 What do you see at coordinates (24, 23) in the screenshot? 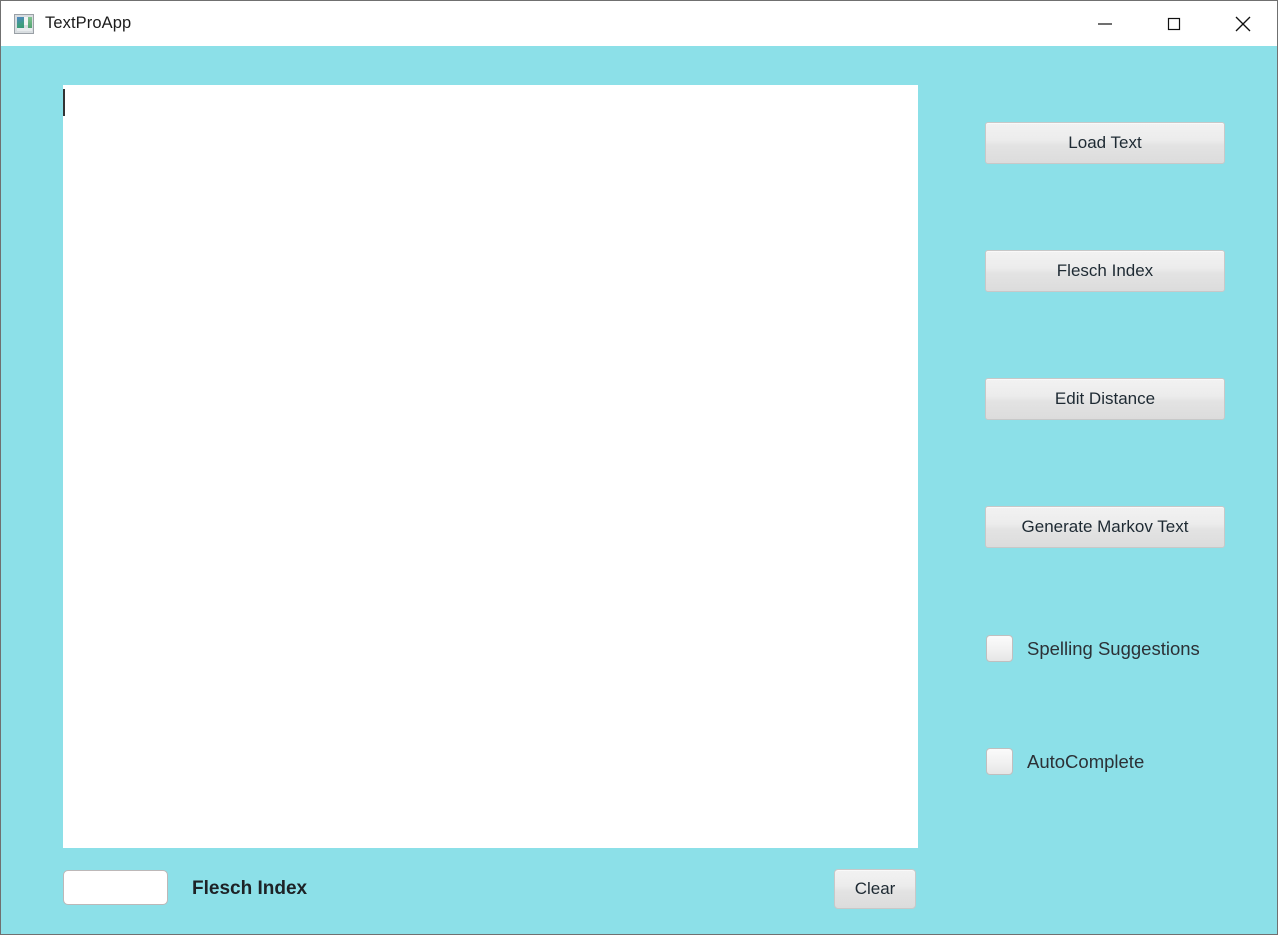
I see `app-image-icon` at bounding box center [24, 23].